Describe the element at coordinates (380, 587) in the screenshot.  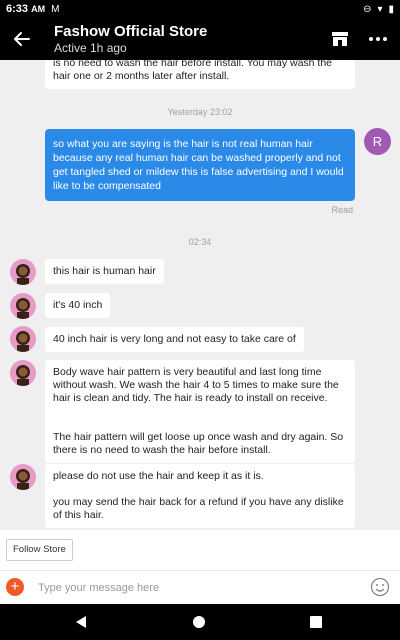
I see `emoji-icon` at that location.